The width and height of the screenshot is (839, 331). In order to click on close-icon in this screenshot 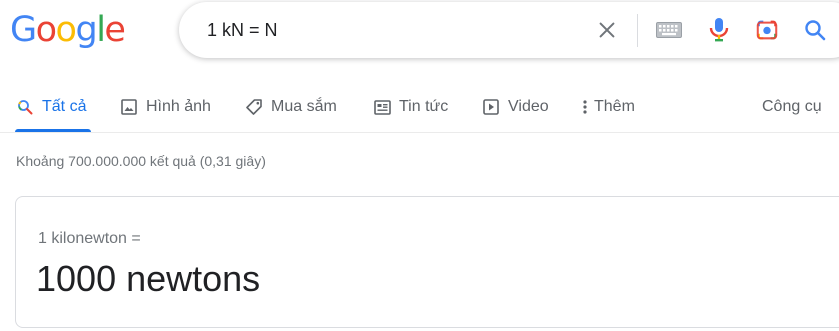, I will do `click(607, 30)`.